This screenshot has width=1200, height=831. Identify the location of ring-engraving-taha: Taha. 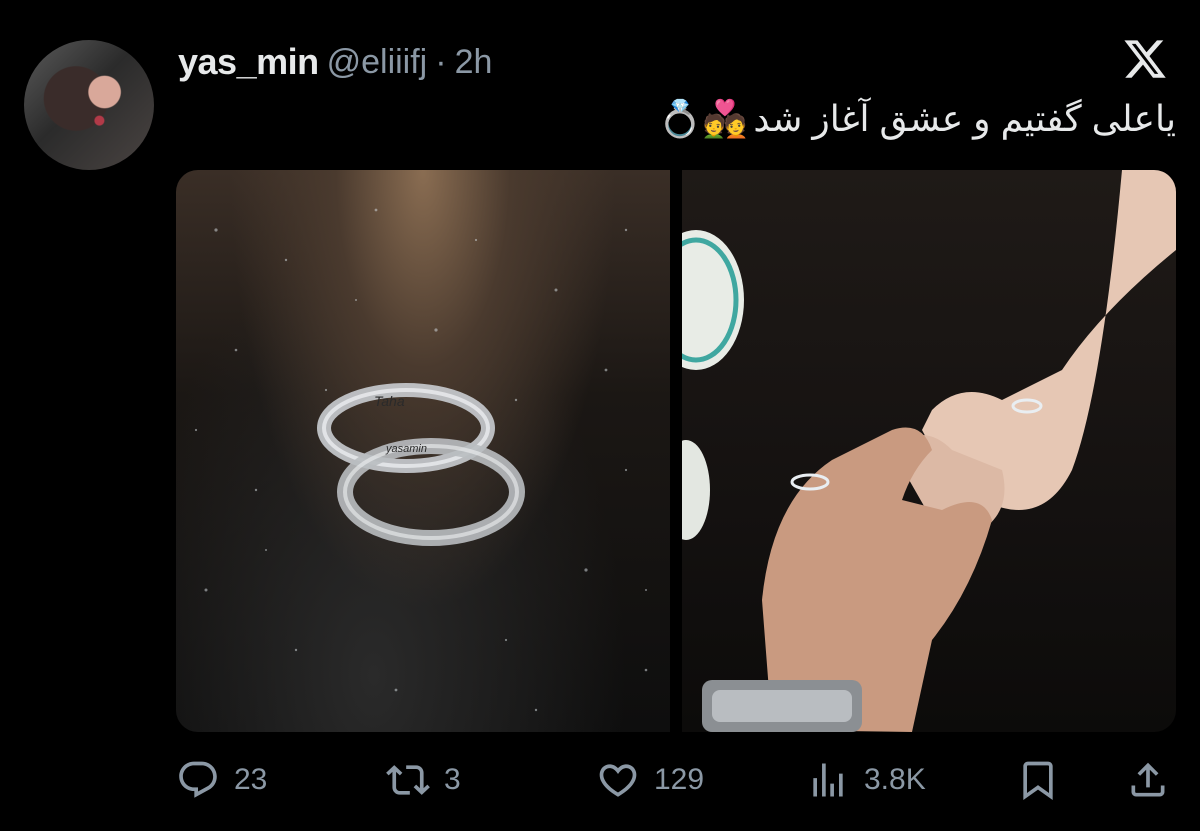
(389, 401).